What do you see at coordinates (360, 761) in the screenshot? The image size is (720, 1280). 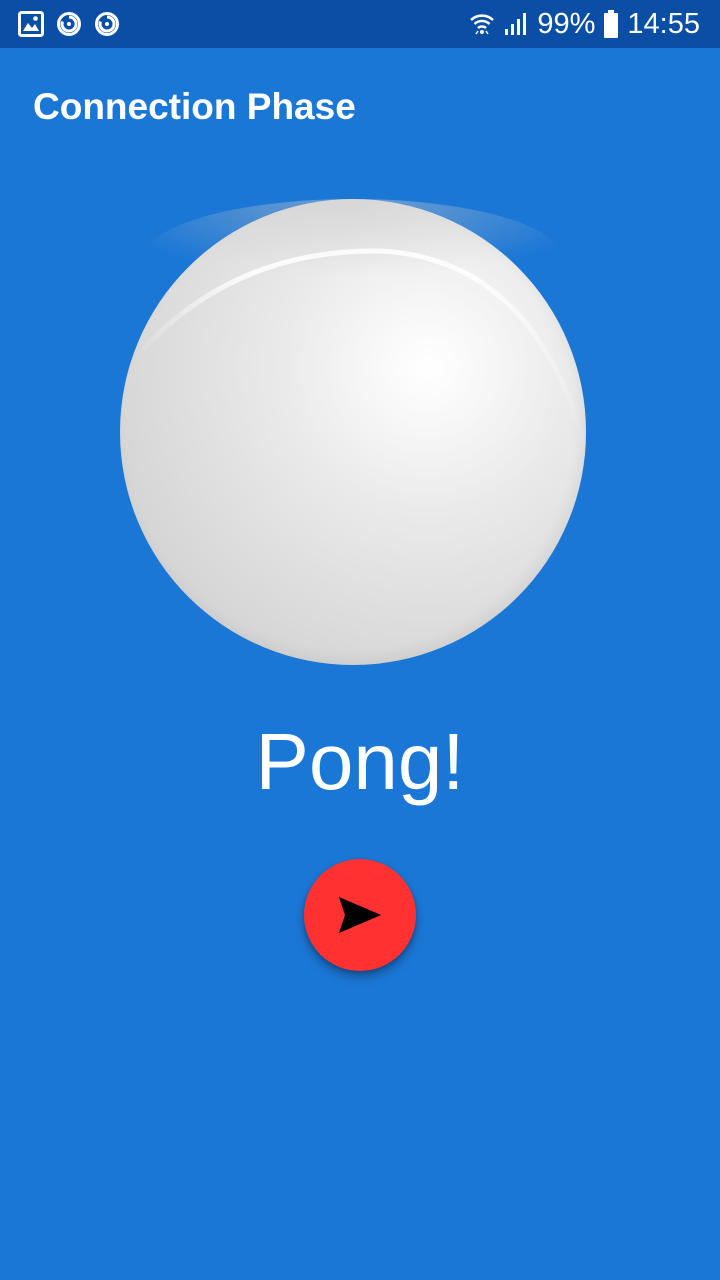 I see `pong-status-text: Pong!` at bounding box center [360, 761].